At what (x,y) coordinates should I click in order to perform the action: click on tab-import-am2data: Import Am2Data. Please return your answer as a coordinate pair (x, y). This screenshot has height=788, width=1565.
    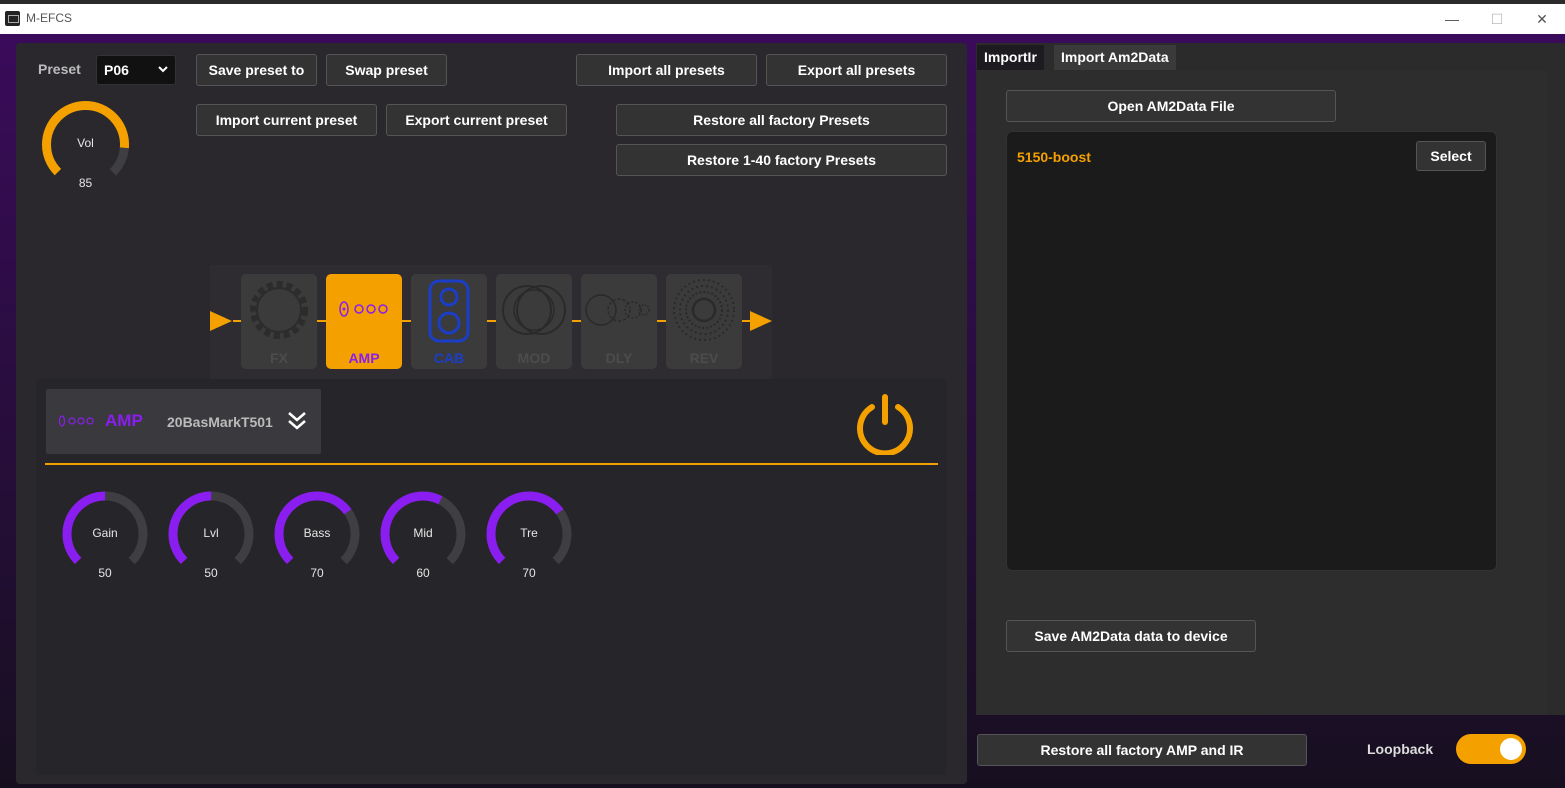
    Looking at the image, I should click on (1115, 57).